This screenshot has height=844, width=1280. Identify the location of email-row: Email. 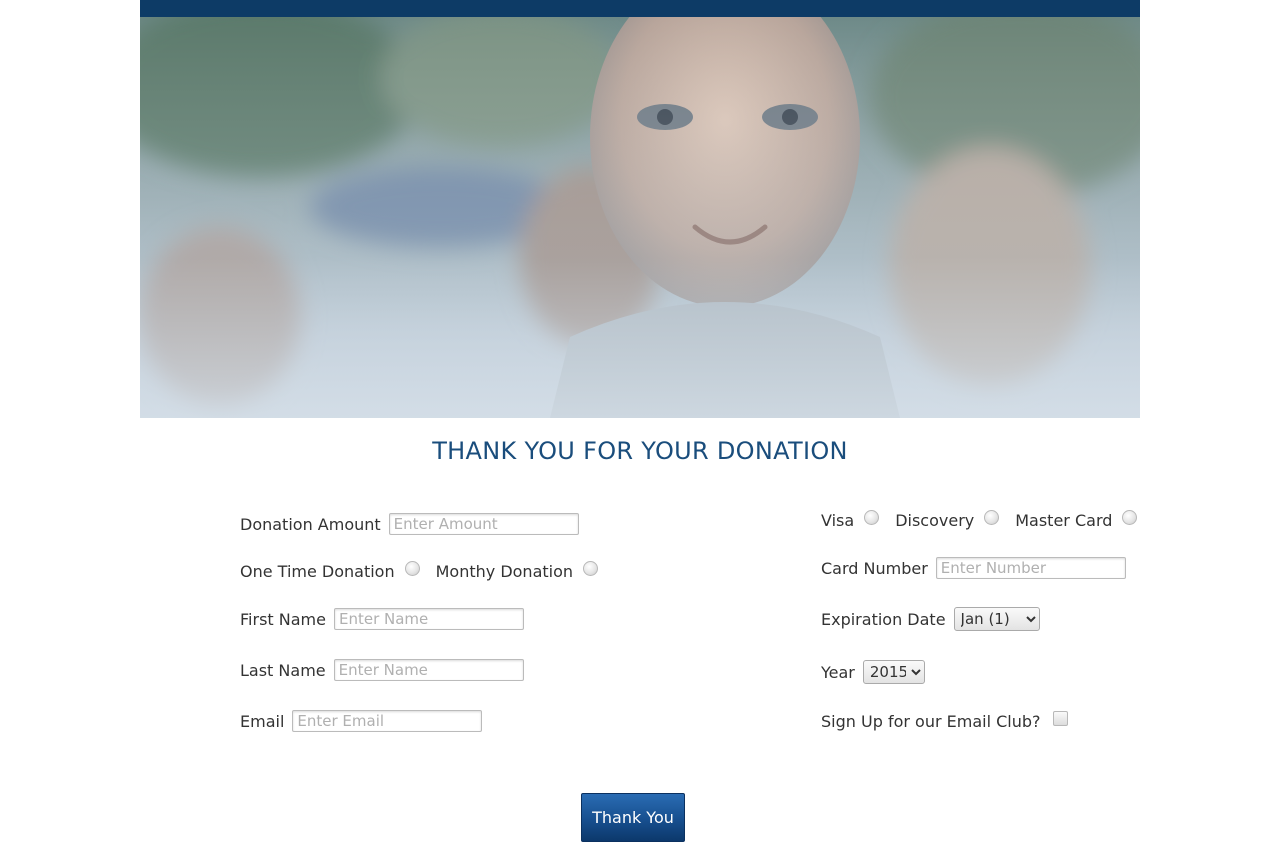
(361, 721).